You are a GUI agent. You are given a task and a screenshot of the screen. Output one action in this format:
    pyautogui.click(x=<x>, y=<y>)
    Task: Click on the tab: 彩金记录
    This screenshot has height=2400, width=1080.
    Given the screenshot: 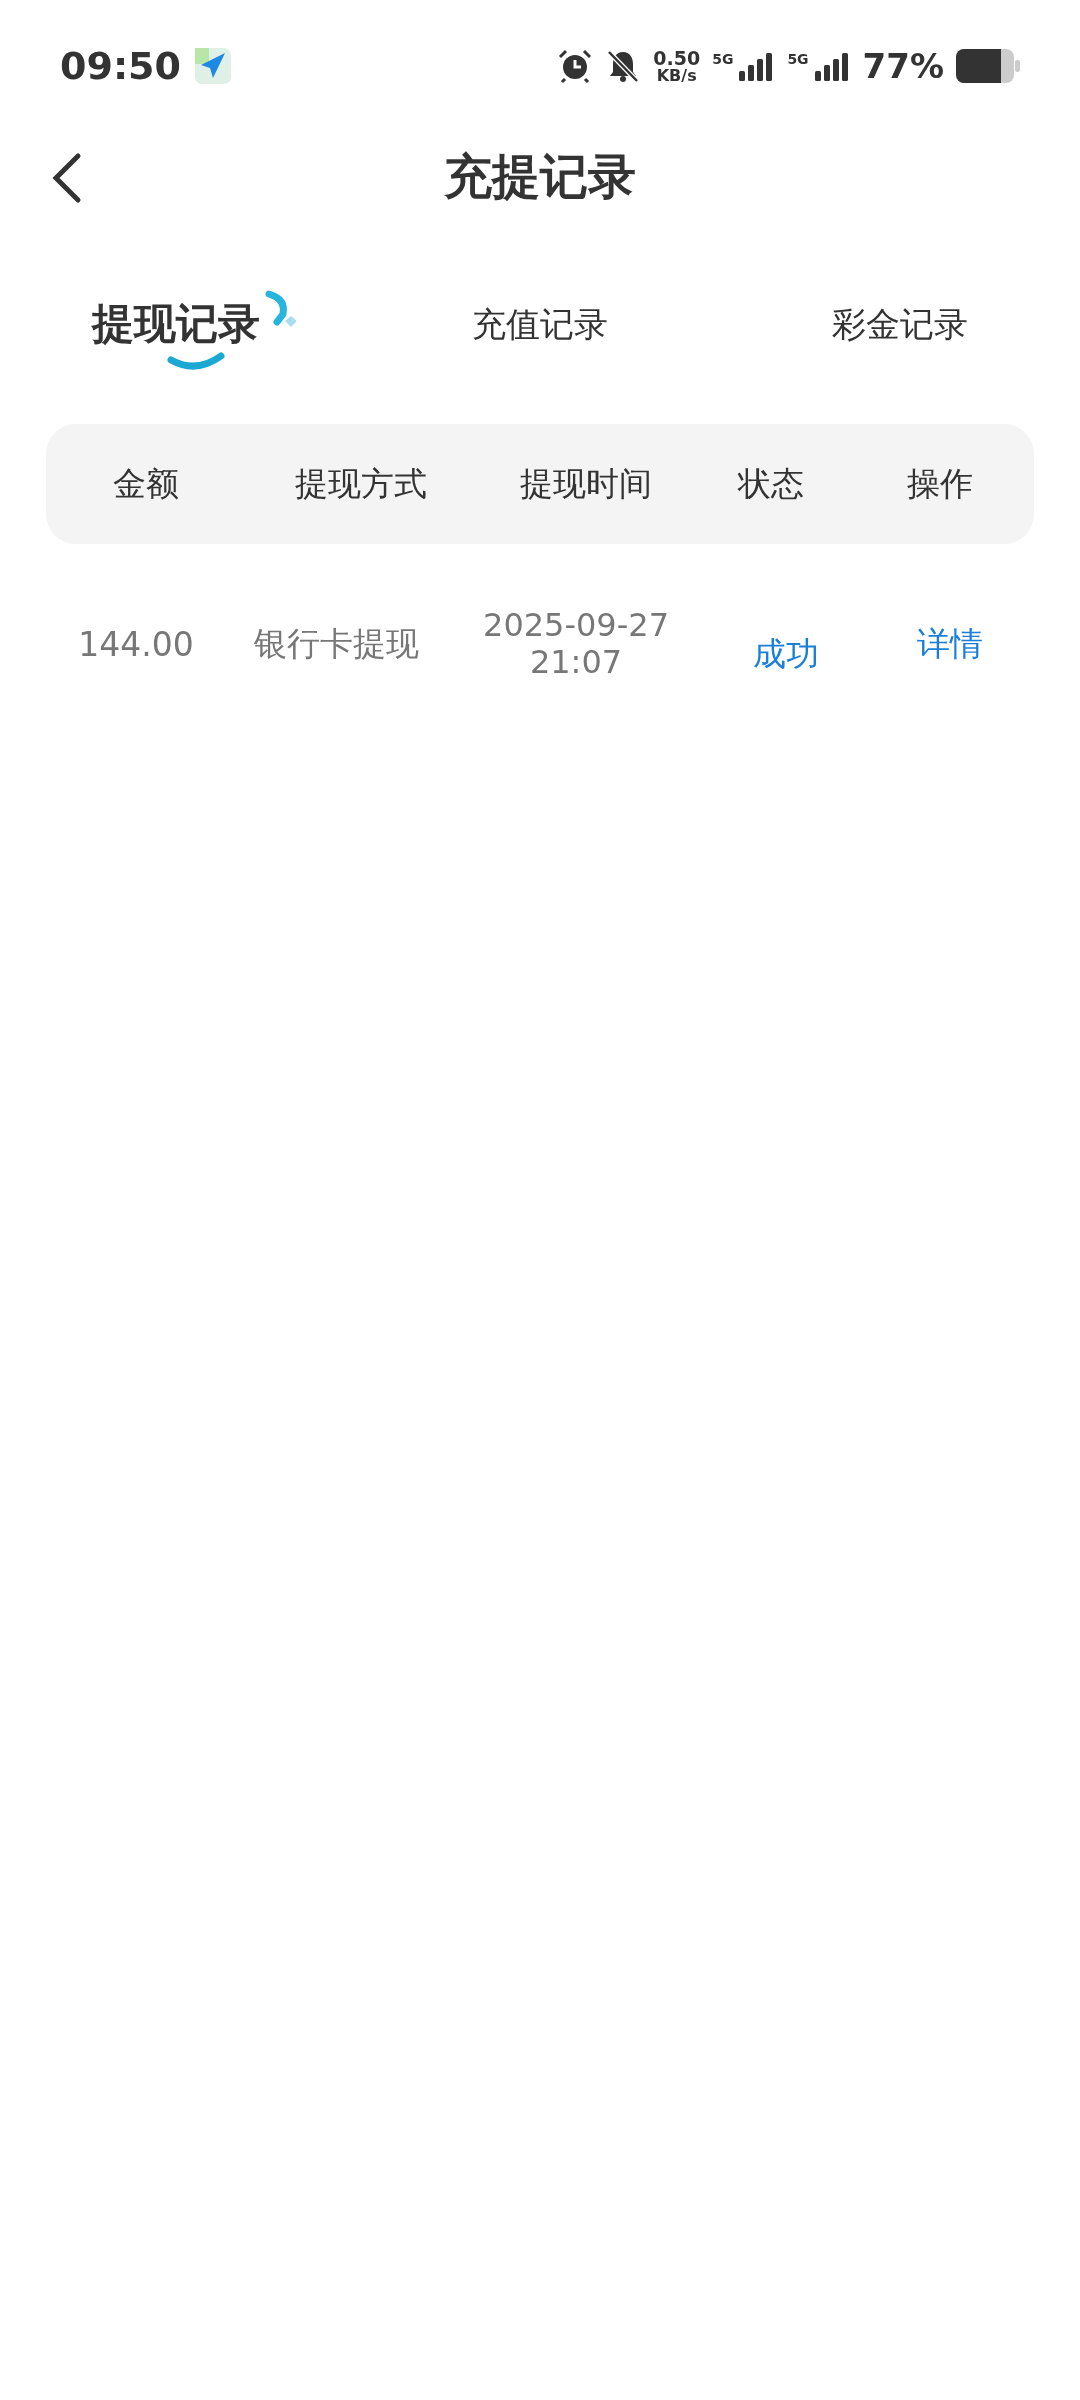 What is the action you would take?
    pyautogui.click(x=900, y=325)
    